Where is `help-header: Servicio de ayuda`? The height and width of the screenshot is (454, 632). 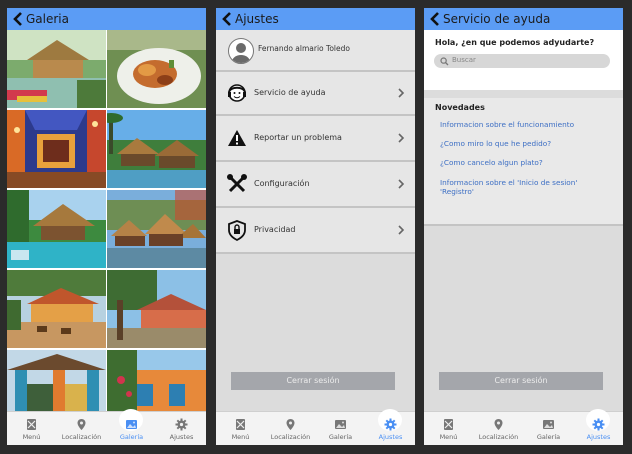
help-header: Servicio de ayuda is located at coordinates (523, 19).